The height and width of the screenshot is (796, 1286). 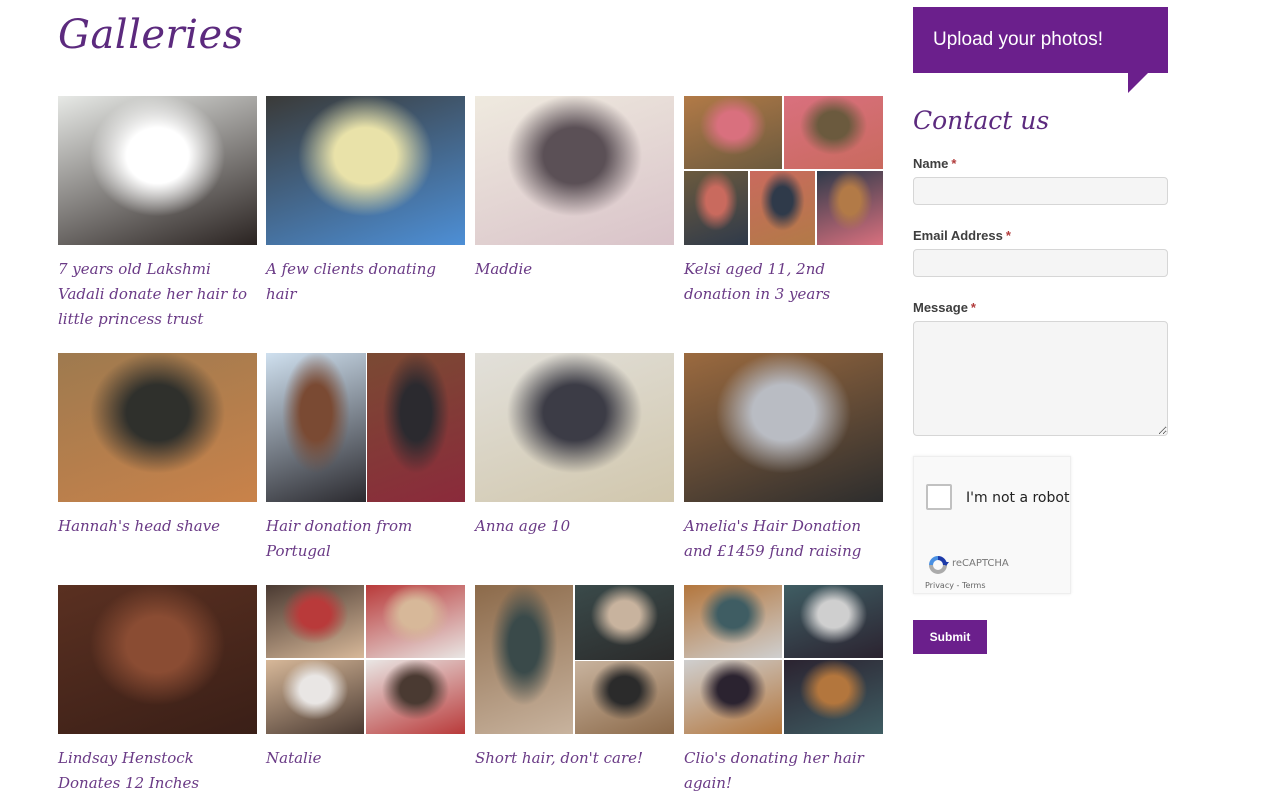 I want to click on name-input, so click(x=1040, y=191).